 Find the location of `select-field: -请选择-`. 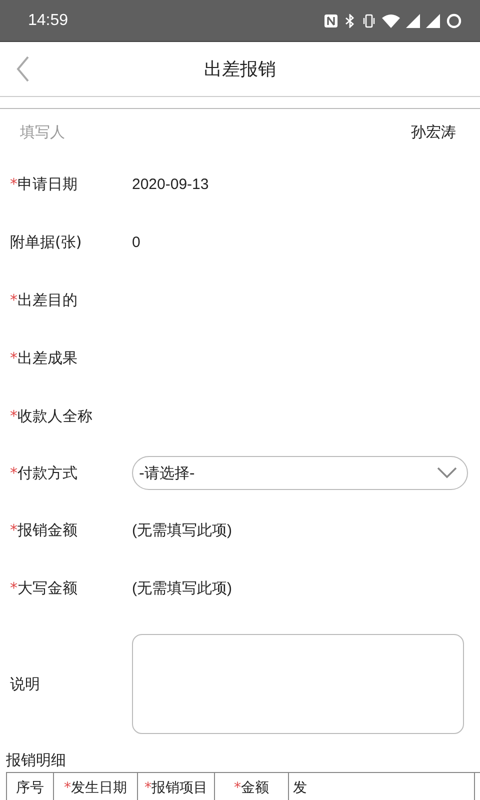

select-field: -请选择- is located at coordinates (300, 473).